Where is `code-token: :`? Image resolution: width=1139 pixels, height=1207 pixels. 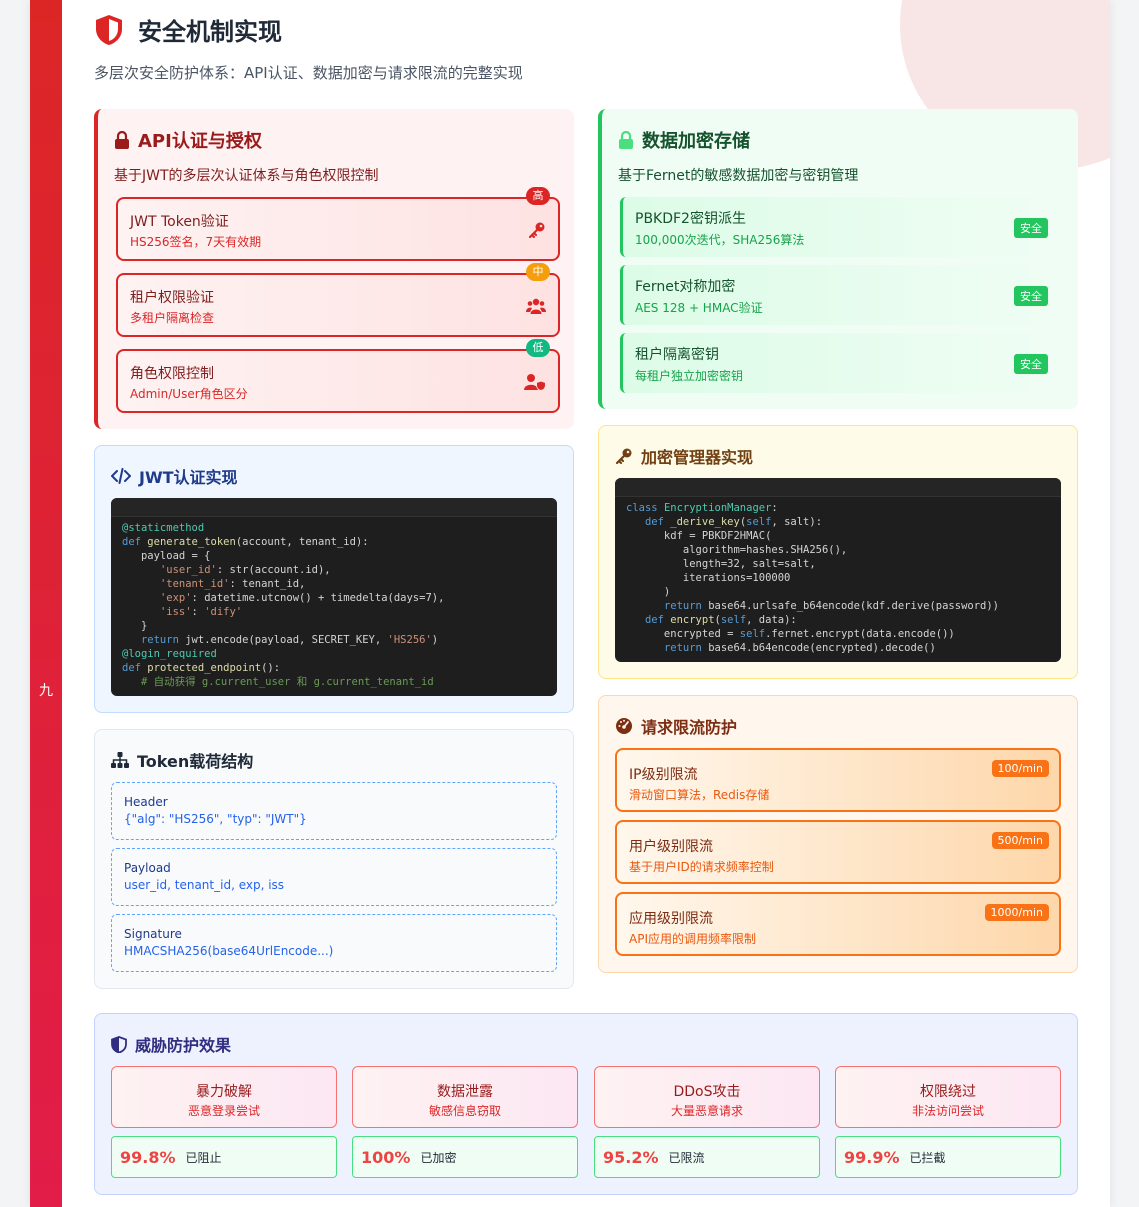 code-token: : is located at coordinates (198, 612).